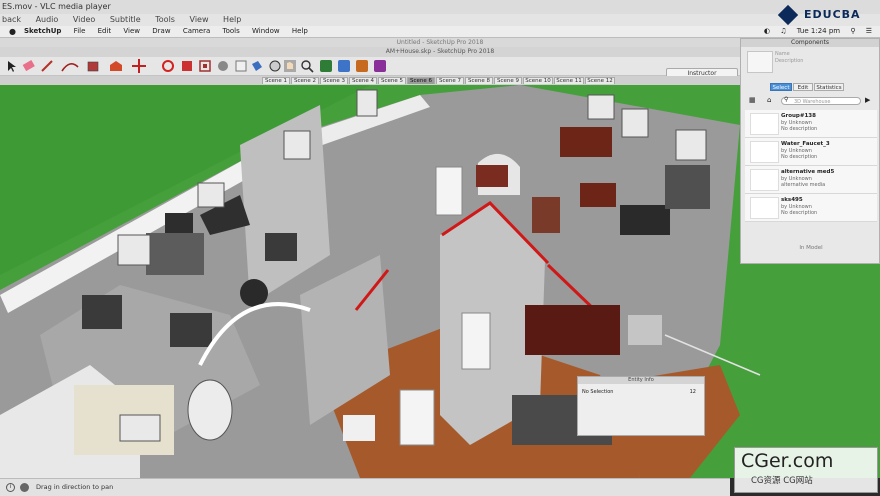 The width and height of the screenshot is (880, 496). Describe the element at coordinates (165, 19) in the screenshot. I see `vlc-menu-tools: Tools` at that location.